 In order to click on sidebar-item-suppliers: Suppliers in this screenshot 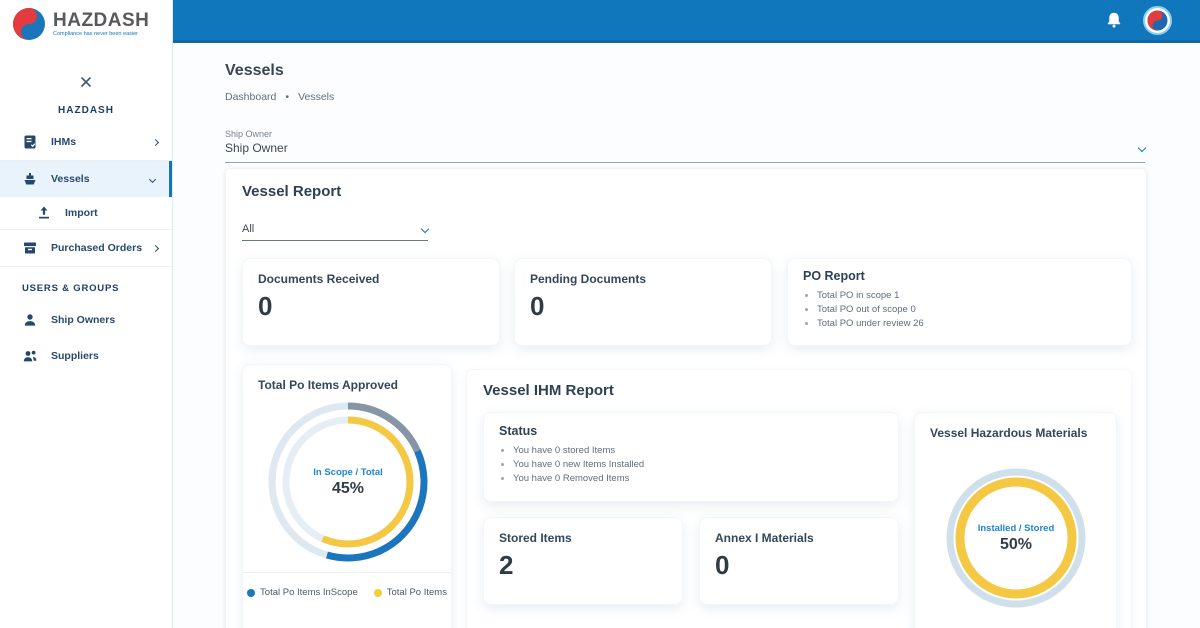, I will do `click(86, 356)`.